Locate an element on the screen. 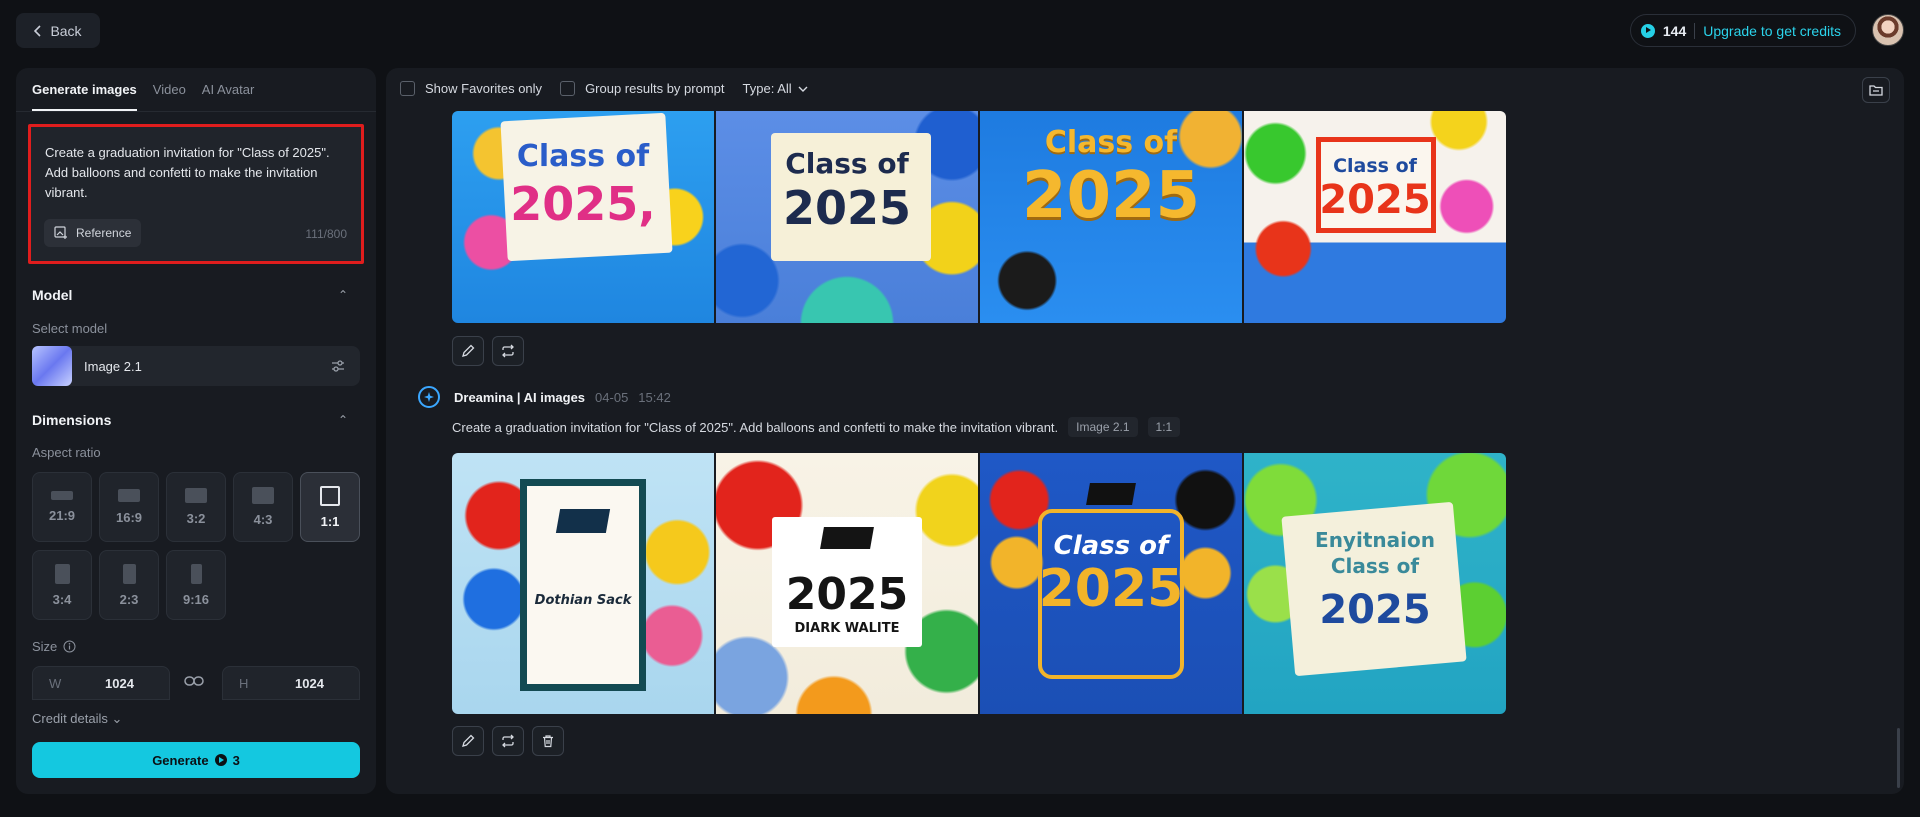 This screenshot has width=1920, height=817. height-value: 1024 is located at coordinates (309, 683).